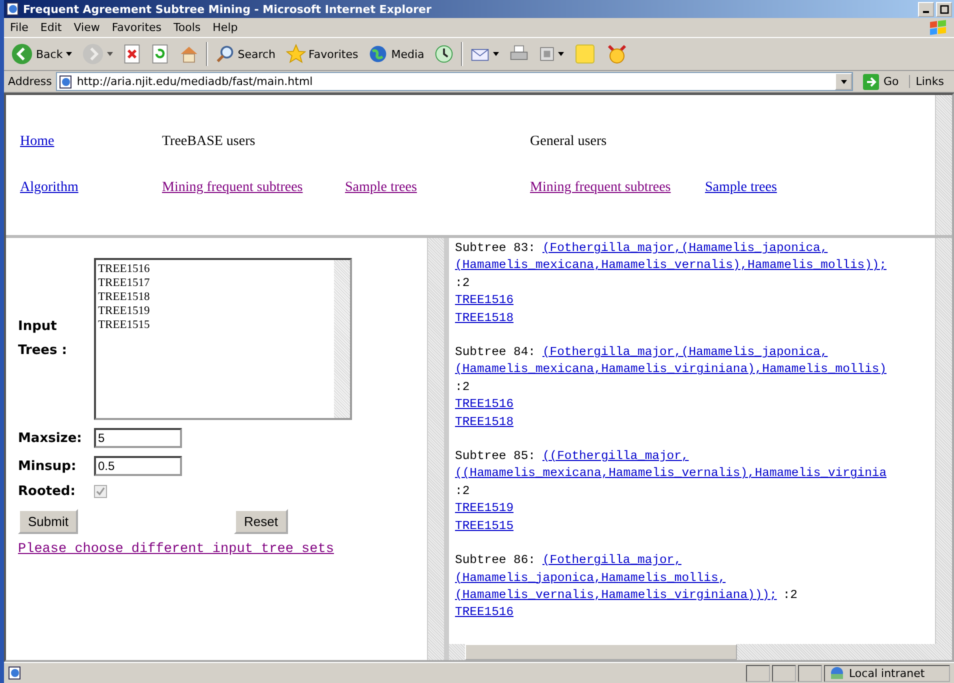  What do you see at coordinates (615, 456) in the screenshot?
I see `subtree-link: ((Fothergilla_major,` at bounding box center [615, 456].